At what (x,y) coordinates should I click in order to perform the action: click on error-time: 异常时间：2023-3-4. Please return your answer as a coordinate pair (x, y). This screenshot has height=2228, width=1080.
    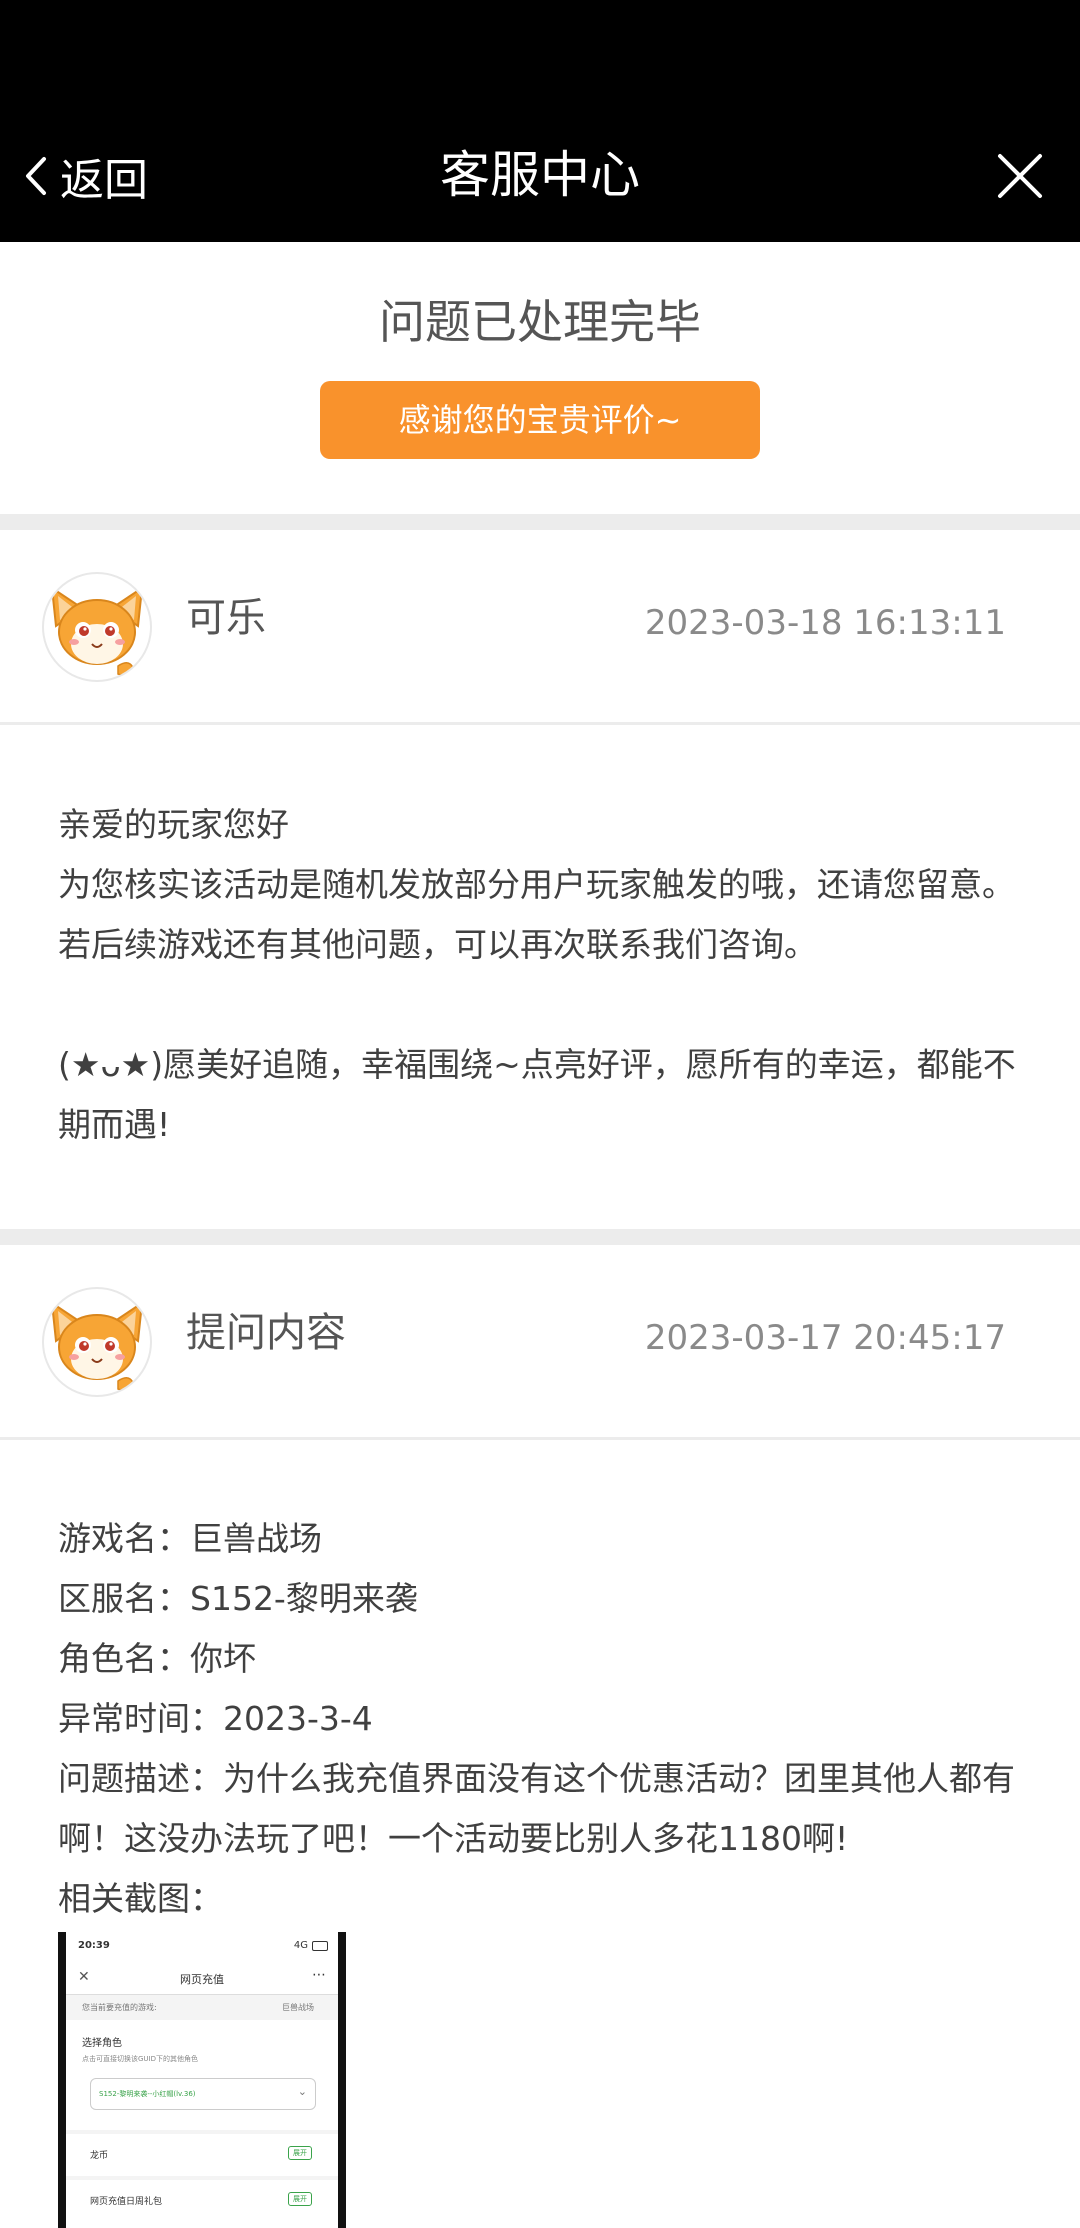
    Looking at the image, I should click on (215, 1718).